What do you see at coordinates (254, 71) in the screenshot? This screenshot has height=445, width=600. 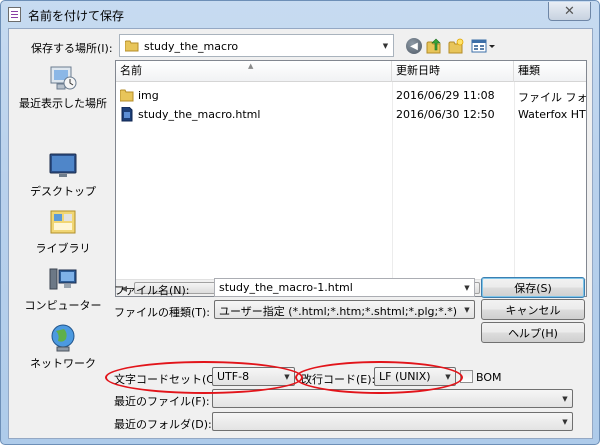 I see `column-header-name: 名前` at bounding box center [254, 71].